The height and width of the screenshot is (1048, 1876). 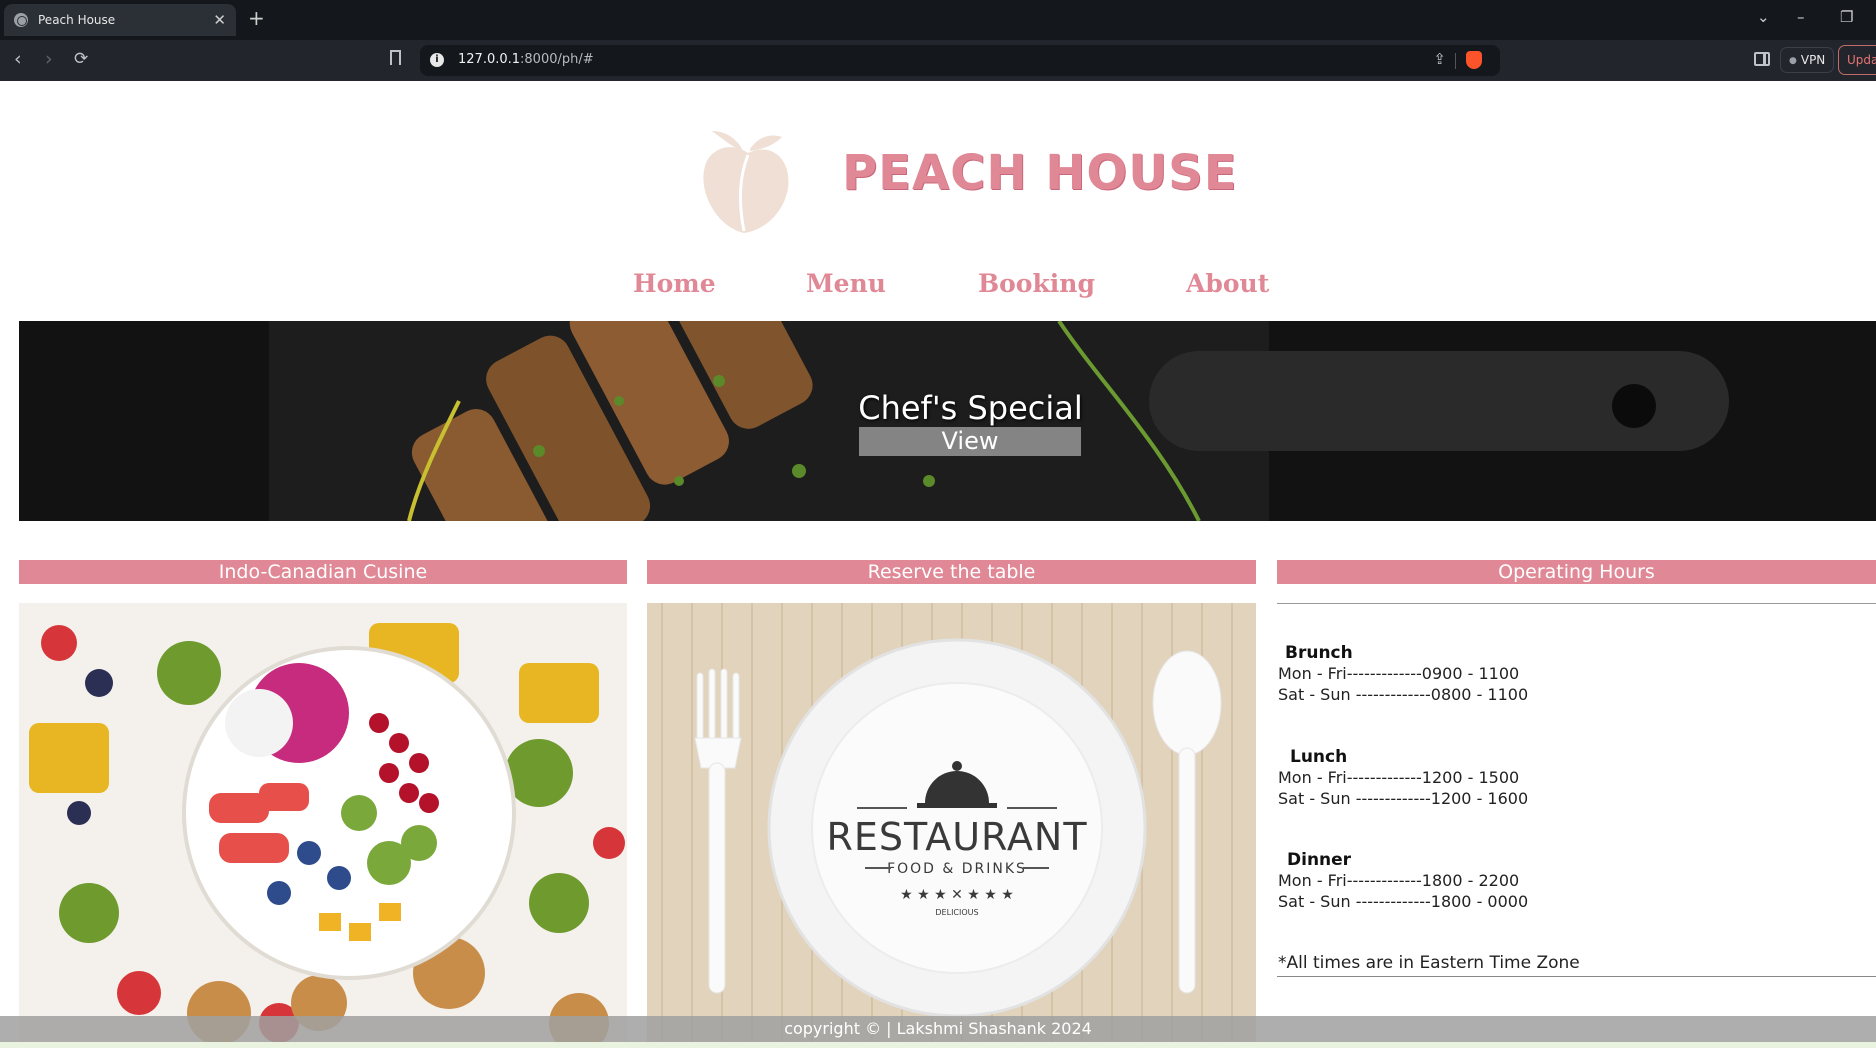 What do you see at coordinates (957, 869) in the screenshot?
I see `plate-sub-text: FOOD & DRINKS` at bounding box center [957, 869].